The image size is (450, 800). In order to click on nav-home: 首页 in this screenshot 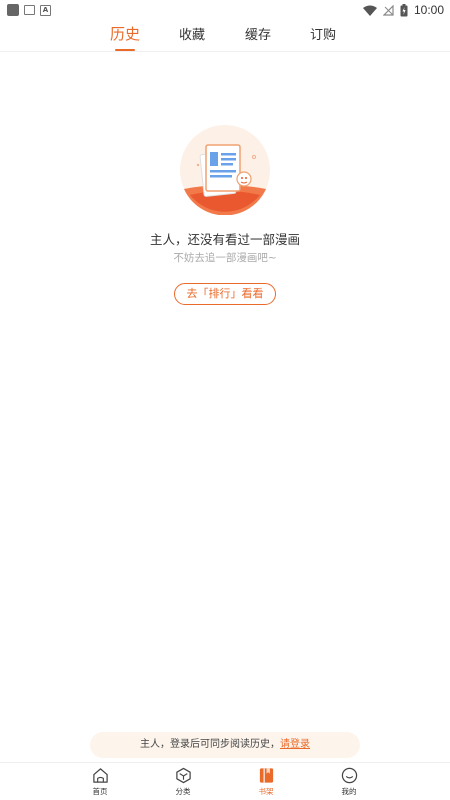, I will do `click(100, 782)`.